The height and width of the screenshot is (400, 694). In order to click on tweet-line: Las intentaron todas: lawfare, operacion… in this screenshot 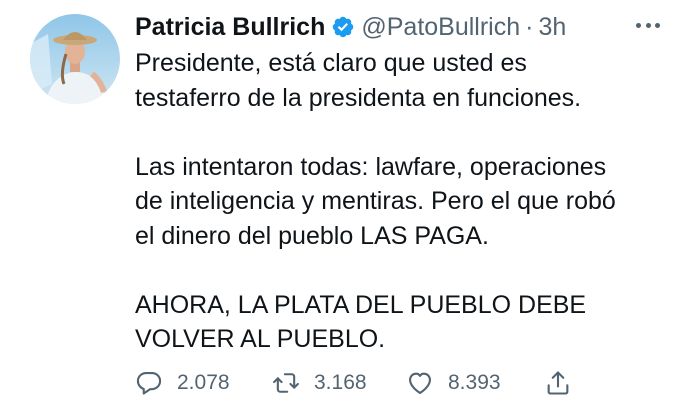, I will do `click(371, 166)`.